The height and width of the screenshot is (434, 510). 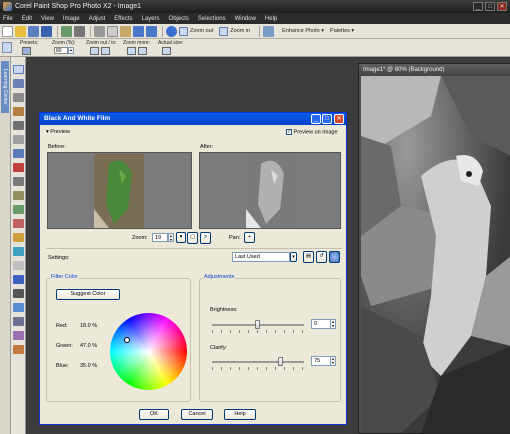 What do you see at coordinates (18, 83) in the screenshot?
I see `zoom-tool-icon` at bounding box center [18, 83].